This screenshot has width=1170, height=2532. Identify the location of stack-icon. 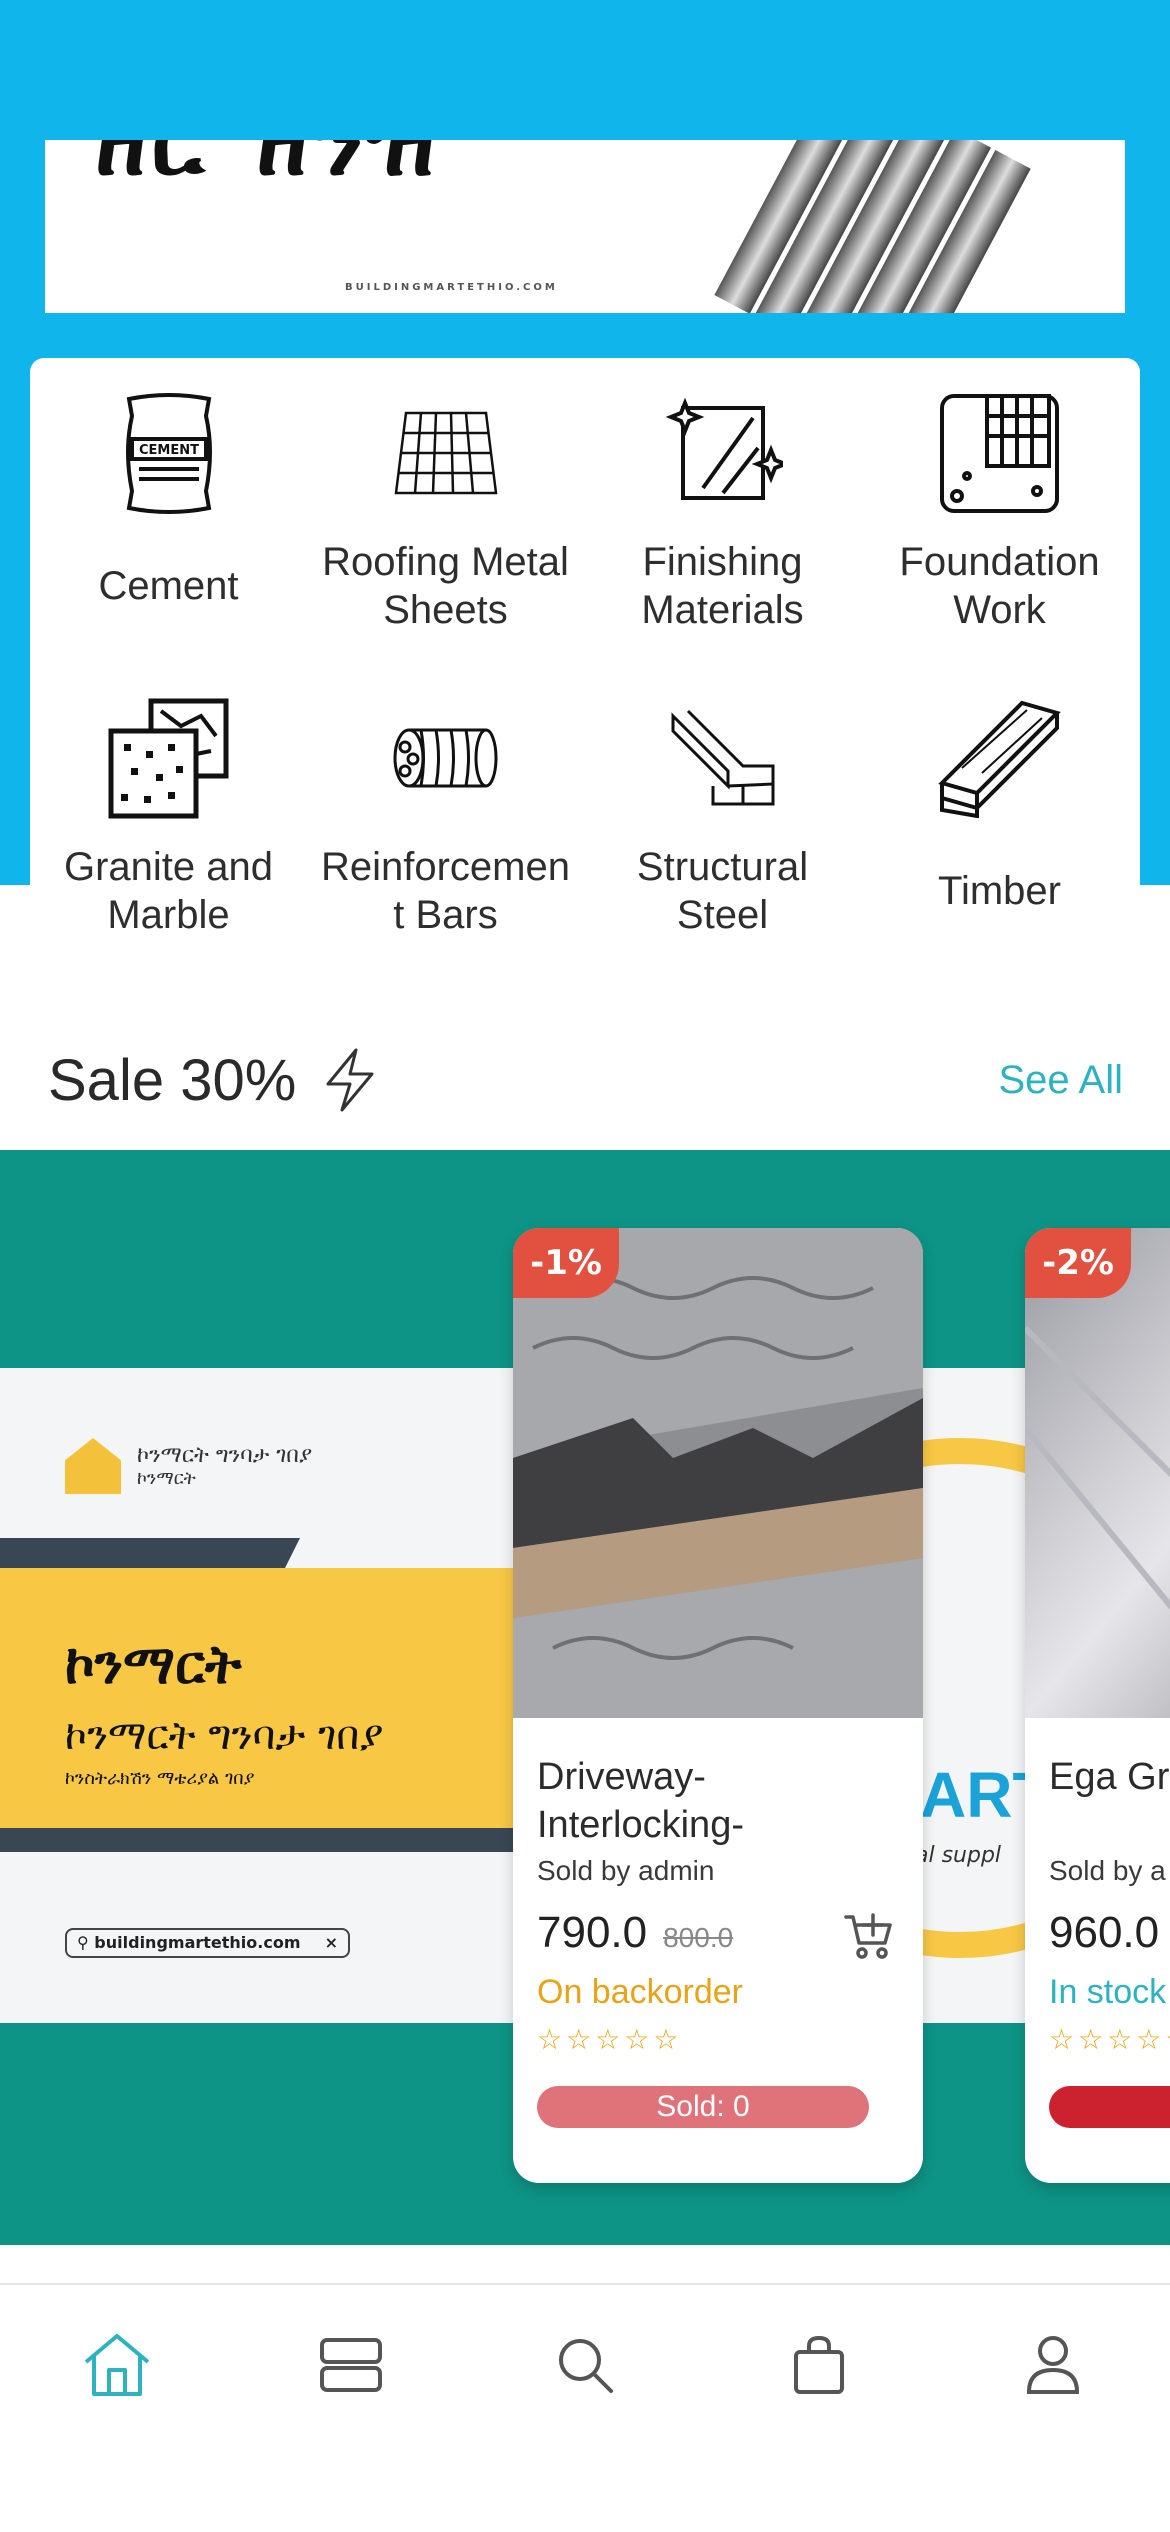
(351, 2365).